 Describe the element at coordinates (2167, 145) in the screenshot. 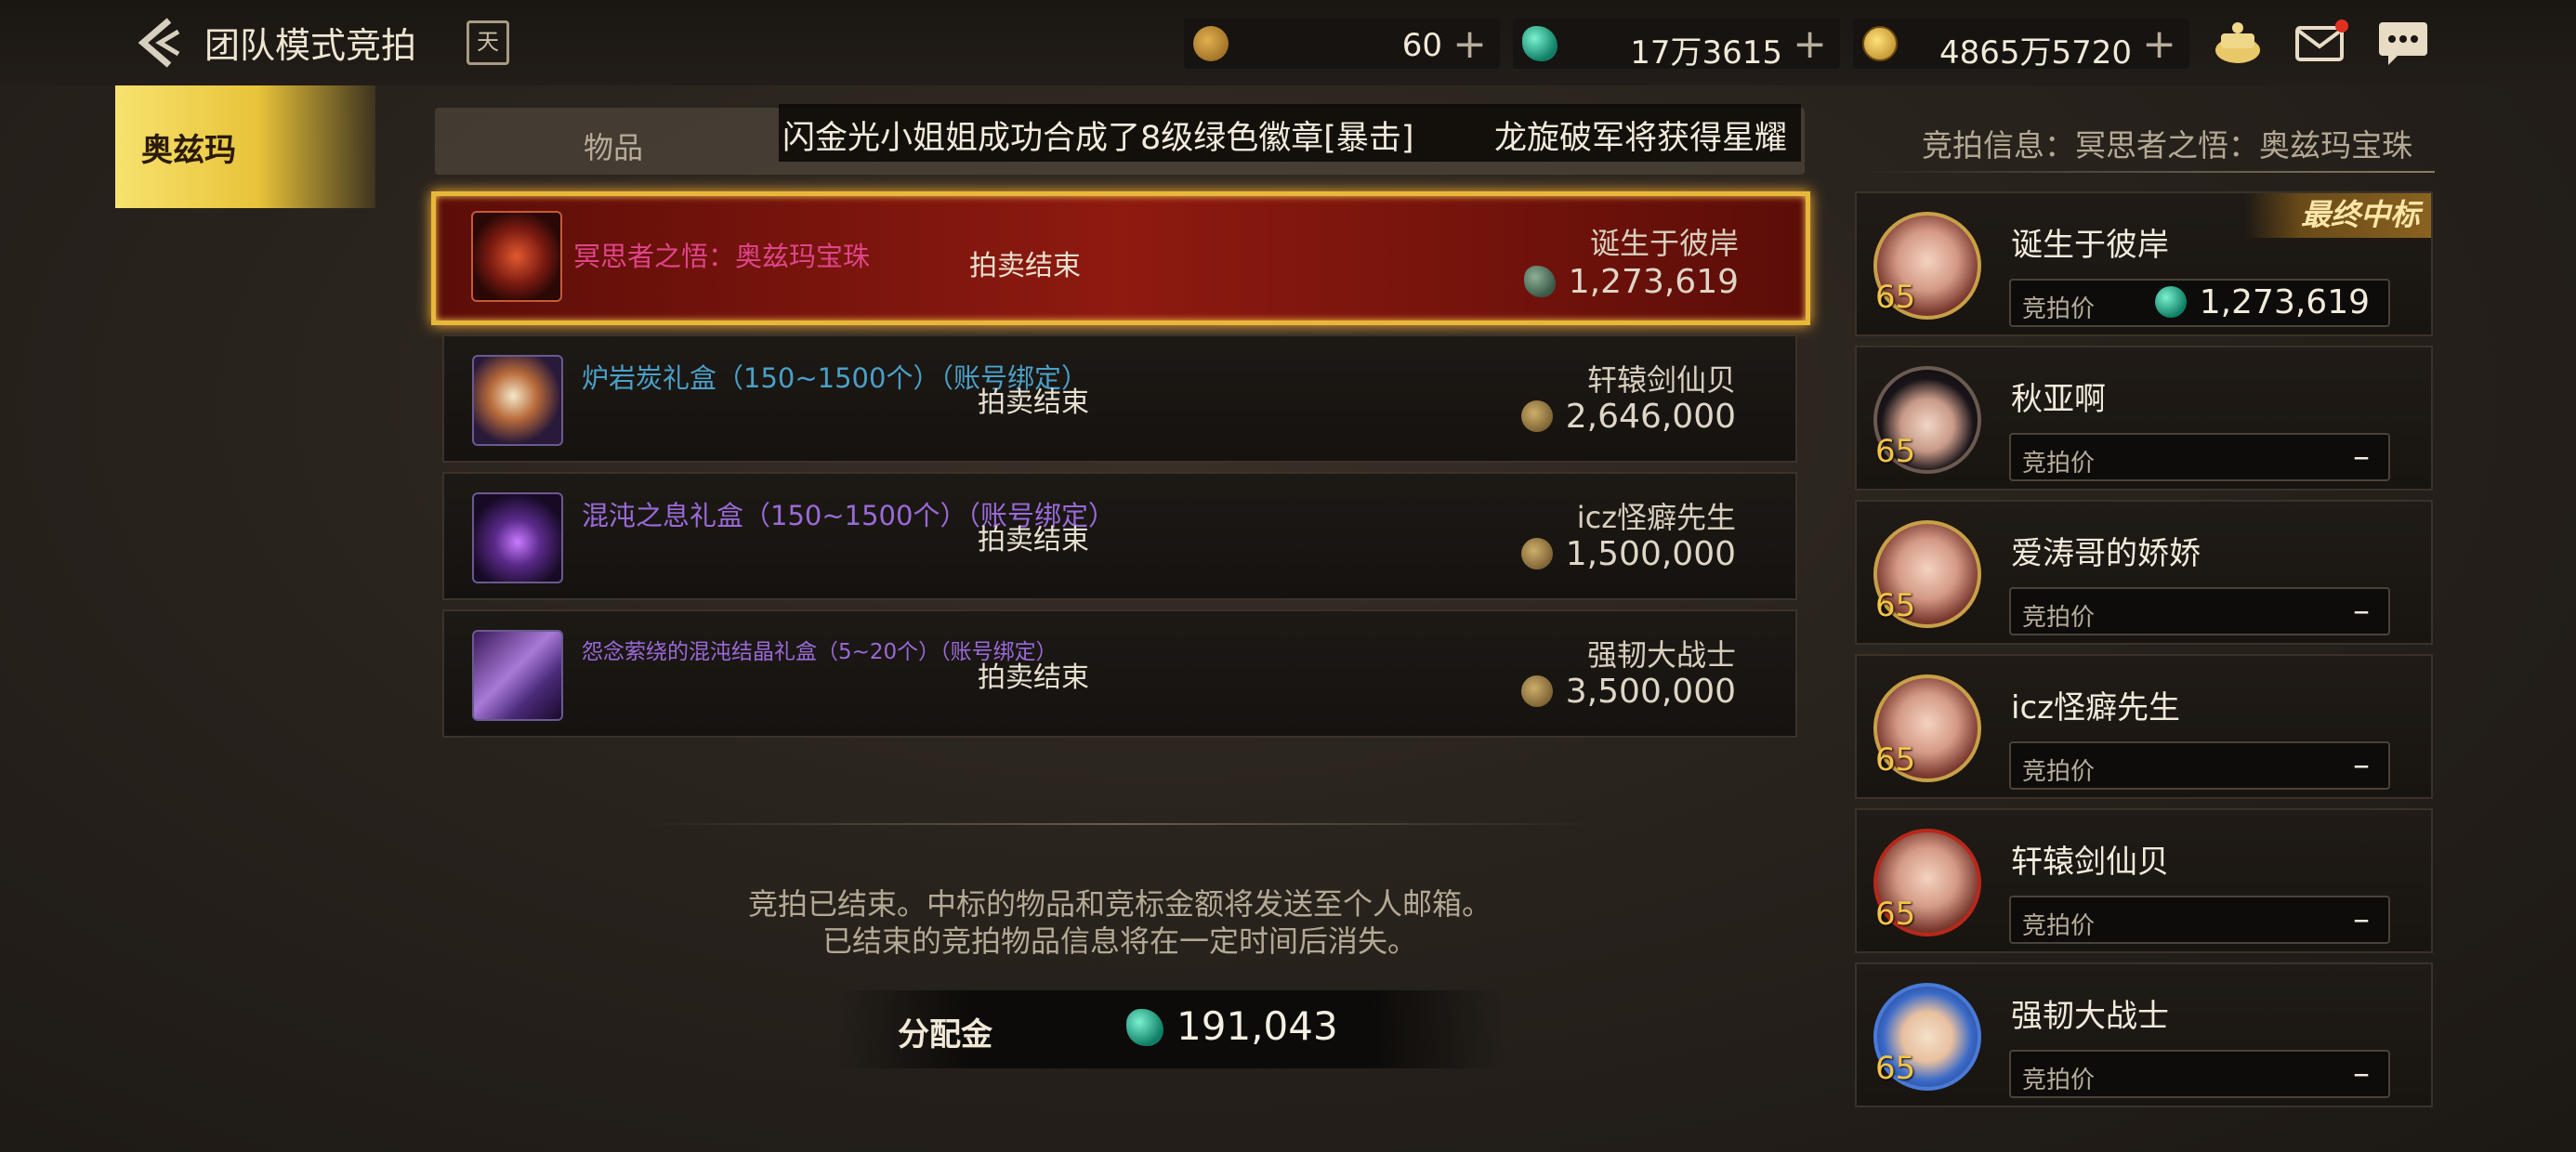

I see `auction-info: 竞拍信息：冥思者之悟：奥兹玛宝珠` at that location.